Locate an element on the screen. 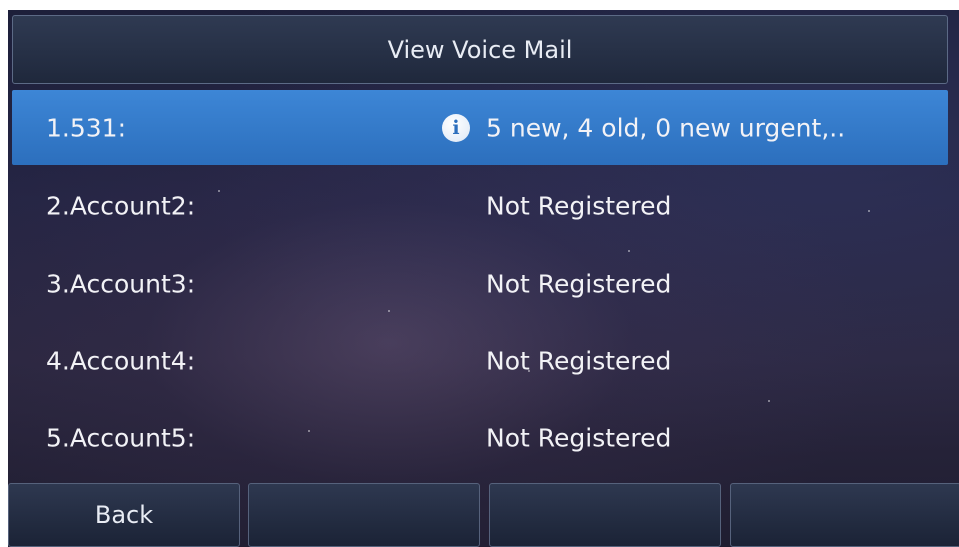 This screenshot has height=547, width=959. softkey-bar: Back is located at coordinates (483, 515).